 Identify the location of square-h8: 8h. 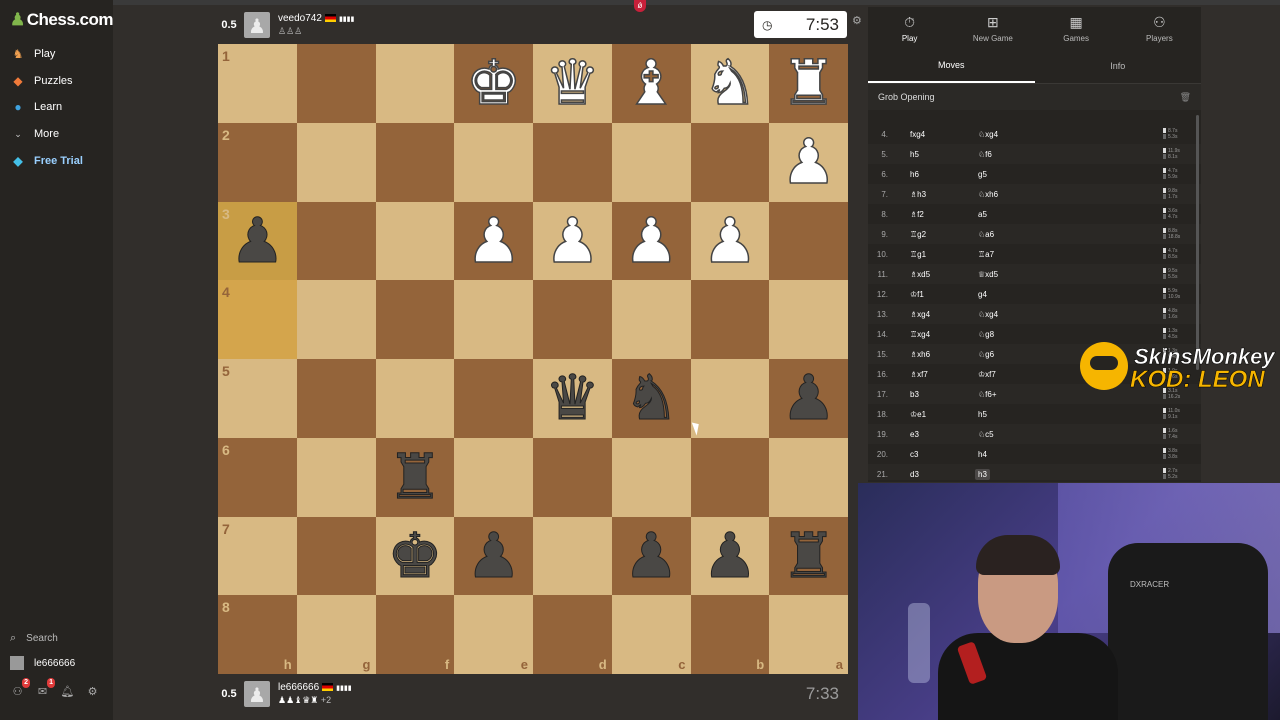
(257, 634).